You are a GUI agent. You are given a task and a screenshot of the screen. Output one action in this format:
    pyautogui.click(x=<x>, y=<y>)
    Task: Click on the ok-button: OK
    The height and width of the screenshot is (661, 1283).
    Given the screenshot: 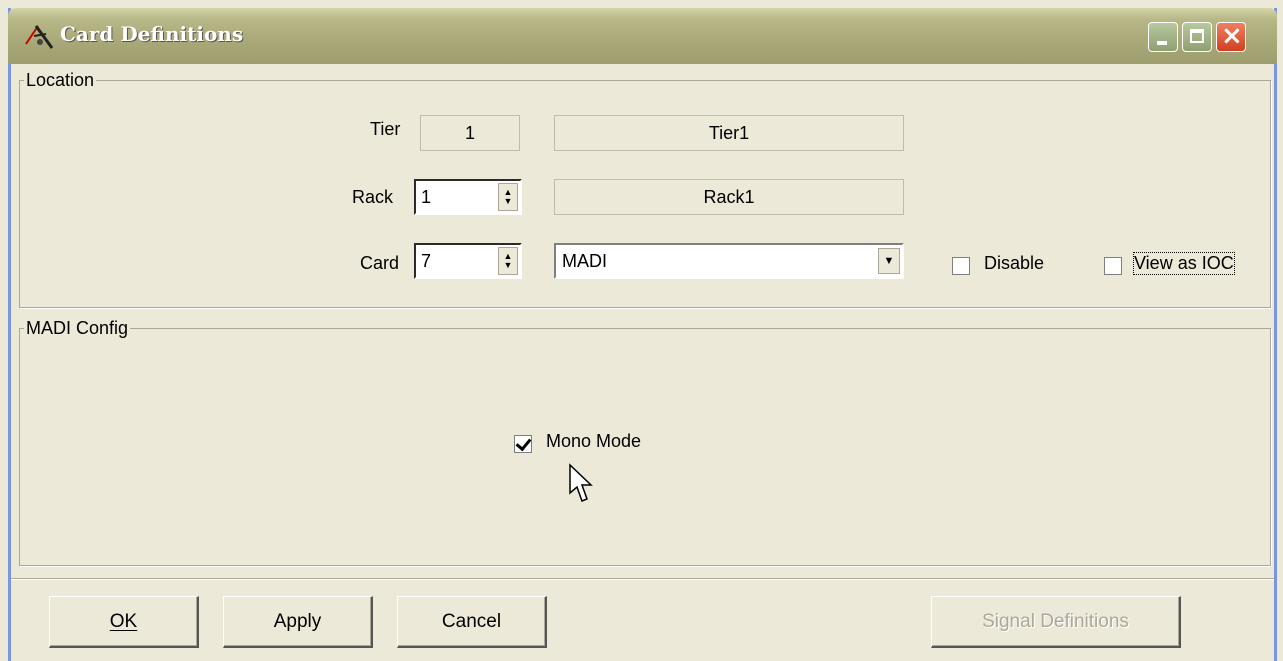 What is the action you would take?
    pyautogui.click(x=124, y=622)
    